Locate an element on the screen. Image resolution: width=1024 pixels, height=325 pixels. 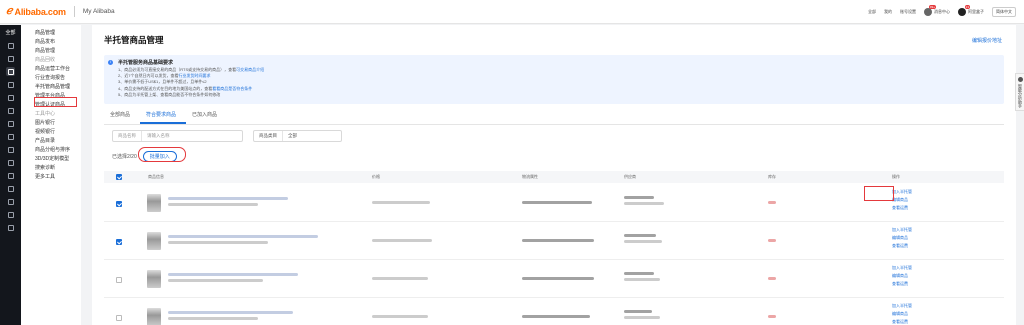
asset-icon is located at coordinates (10, 175).